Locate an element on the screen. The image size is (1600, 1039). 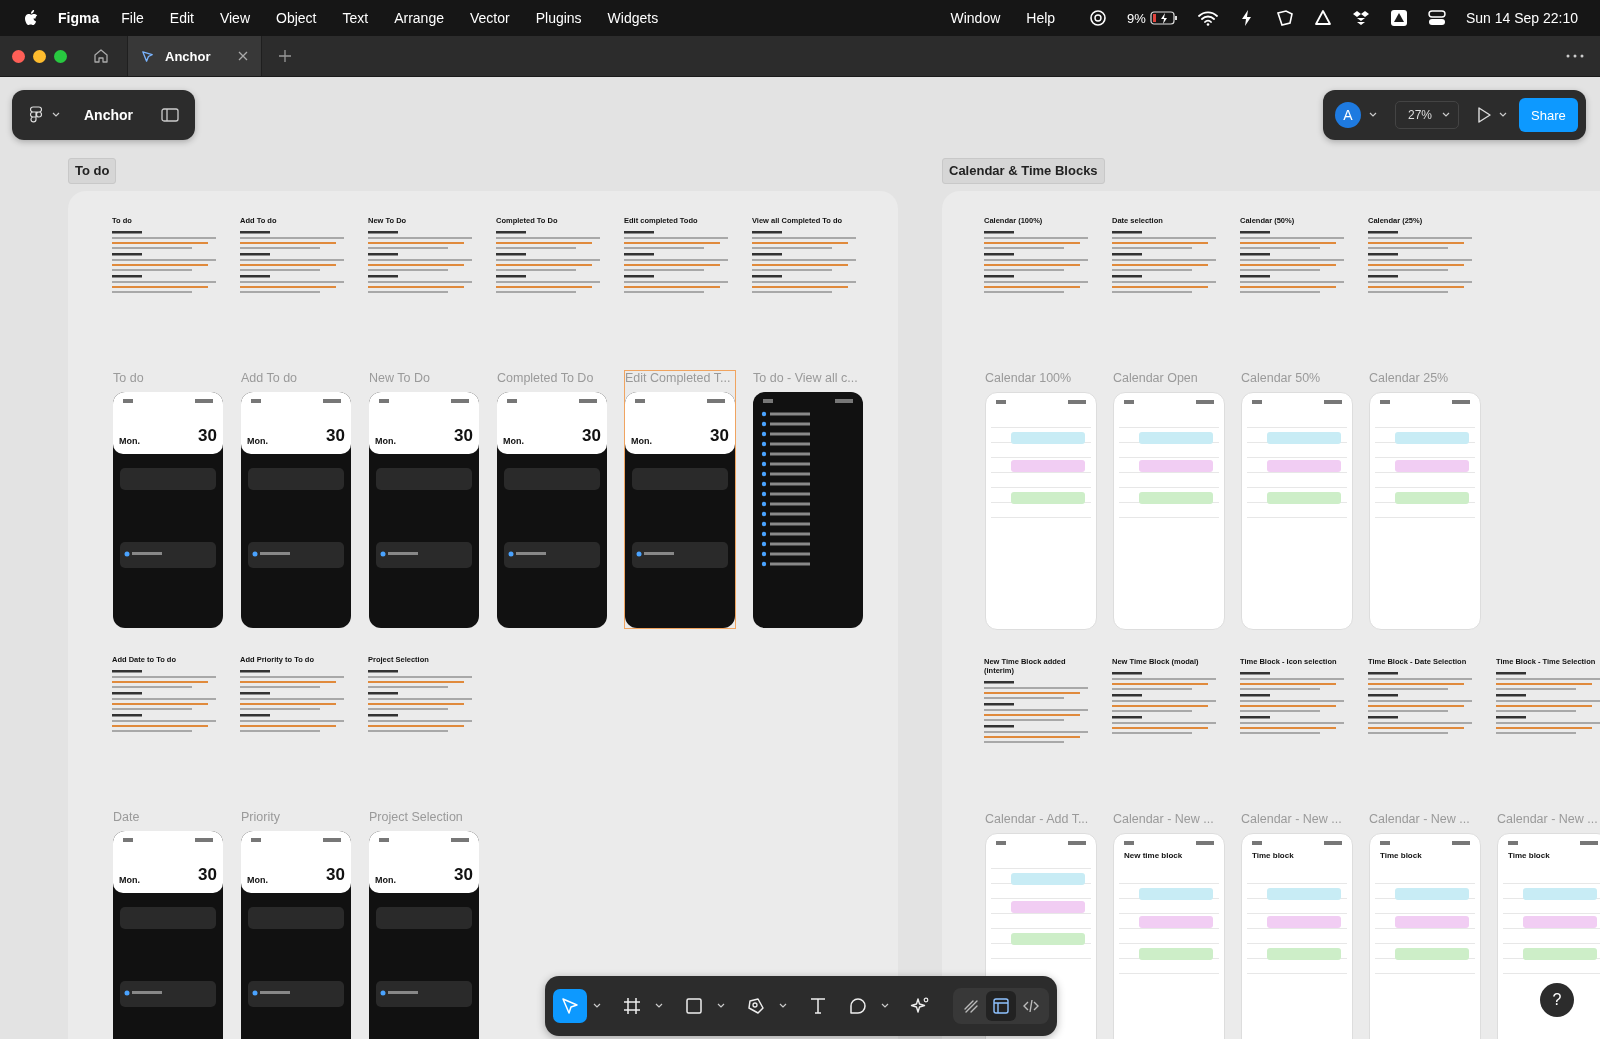
pen-icon is located at coordinates (756, 1006).